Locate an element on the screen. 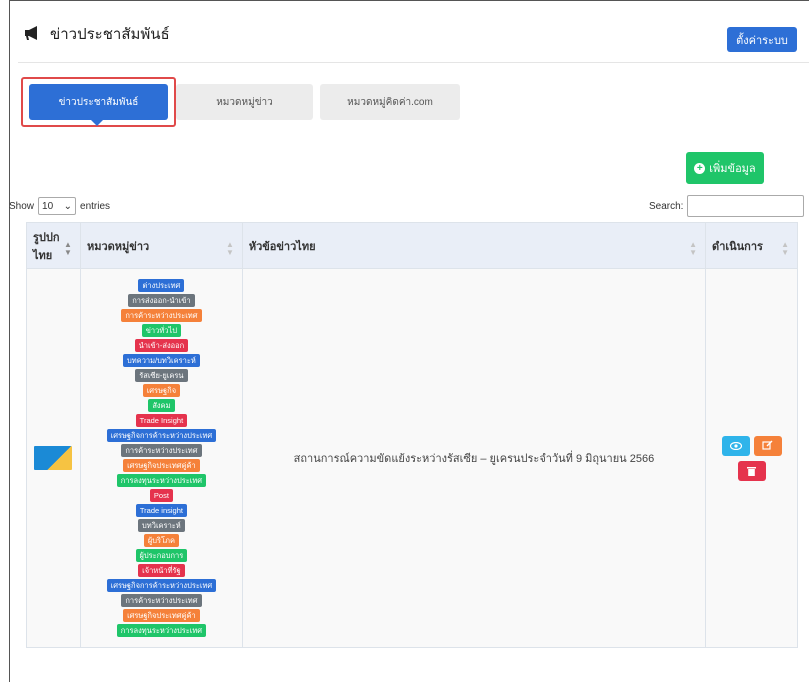  entries-control: Show 10 ⌄ entries is located at coordinates (59, 206).